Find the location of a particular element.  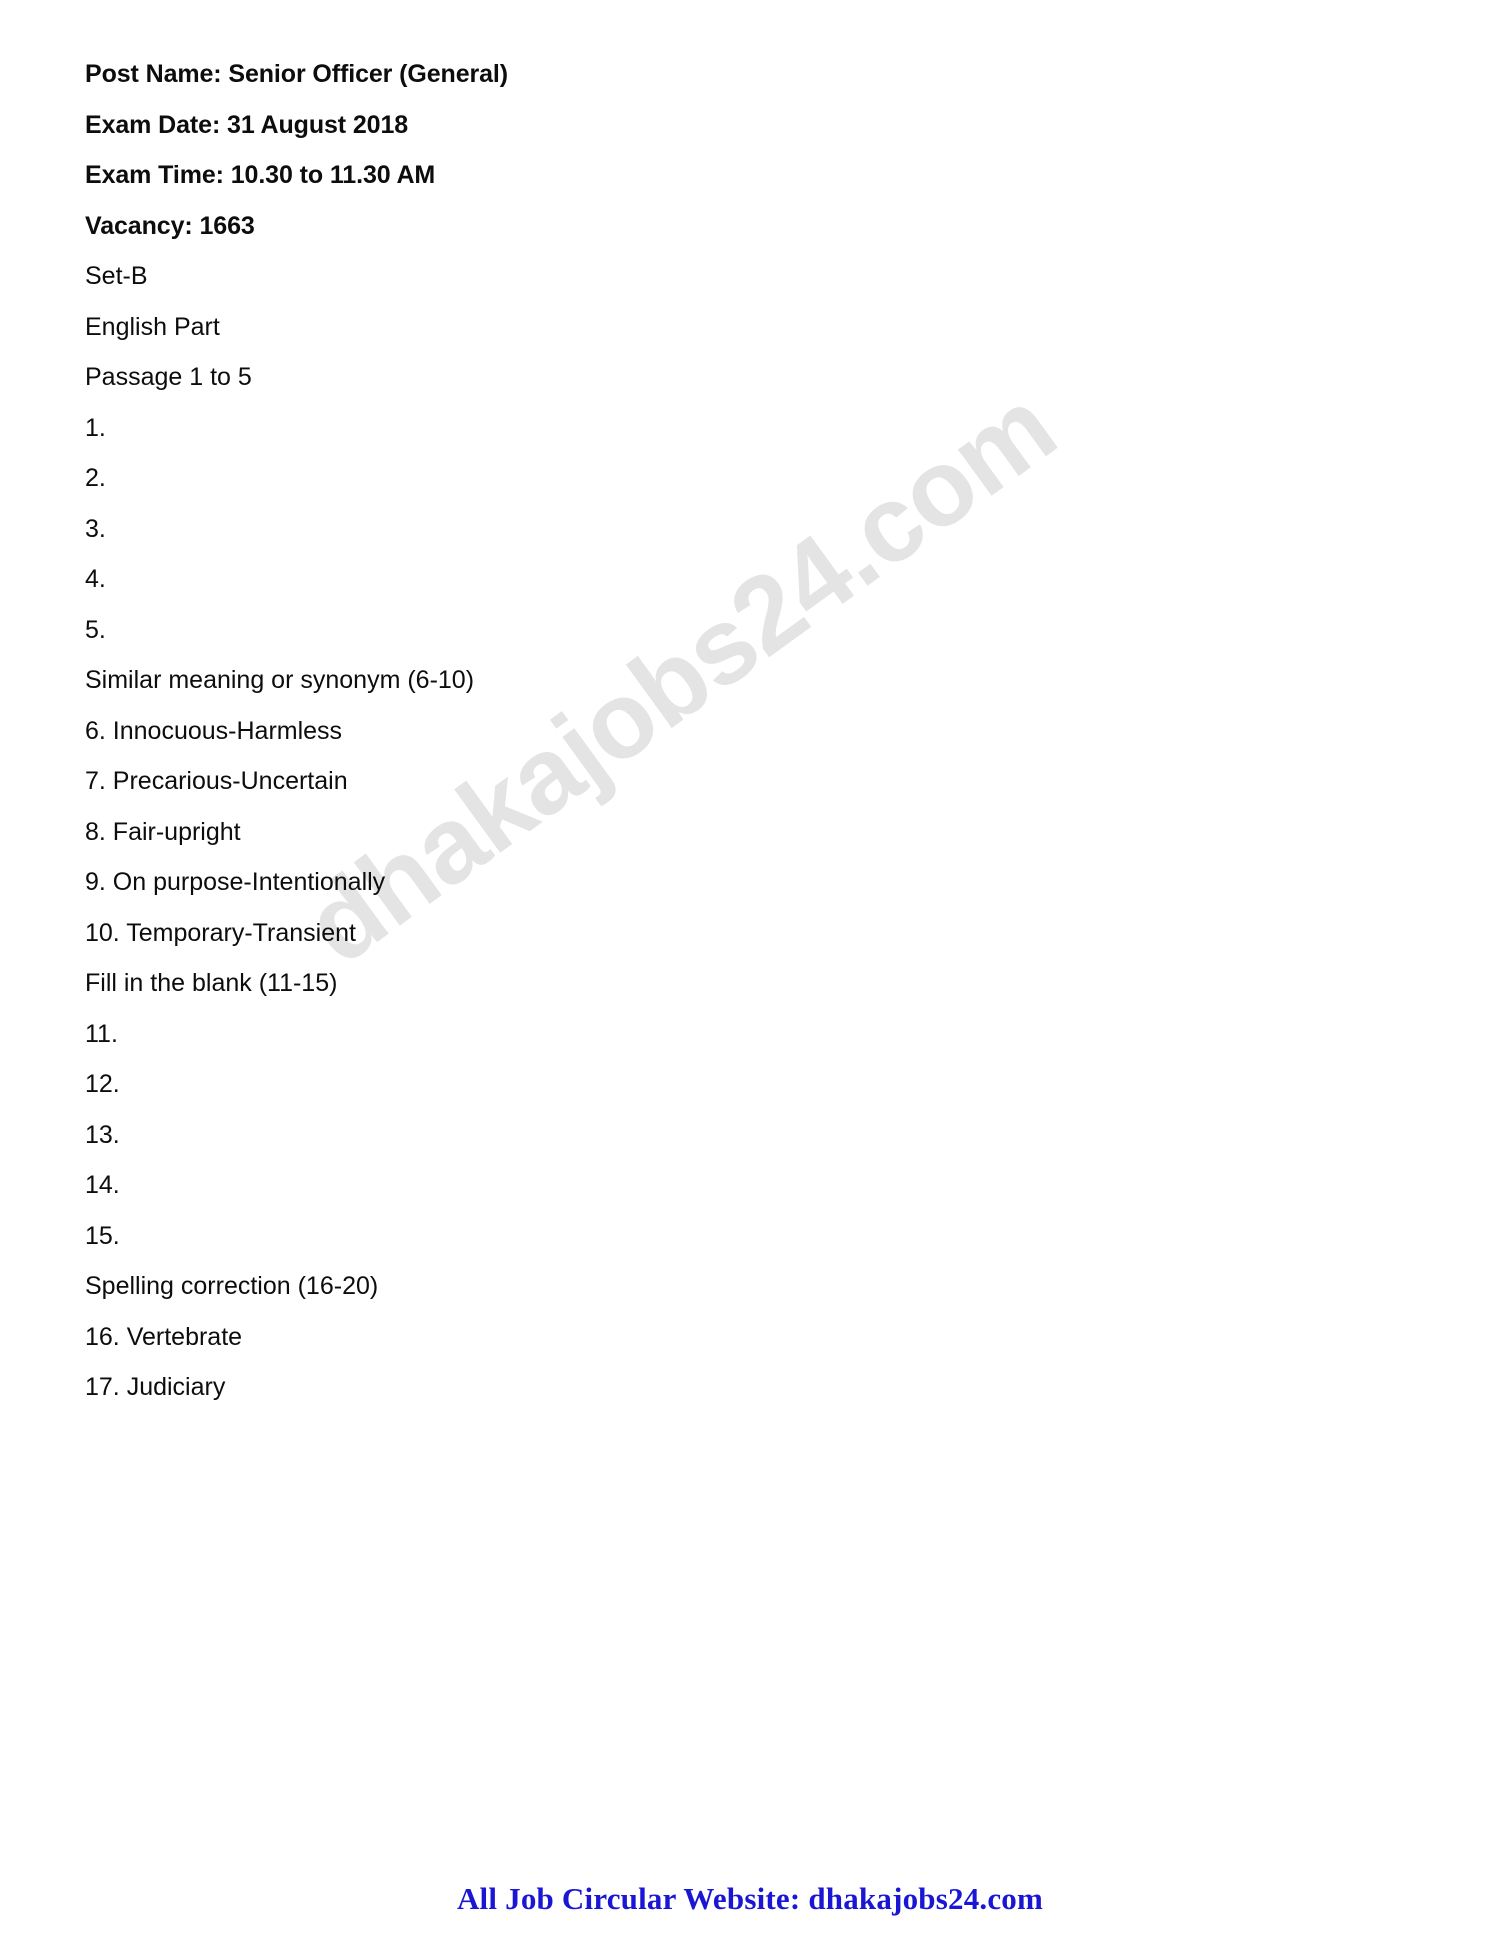

section-heading-fill-in-the-blank: Fill in the blank (11-15) is located at coordinates (211, 983).